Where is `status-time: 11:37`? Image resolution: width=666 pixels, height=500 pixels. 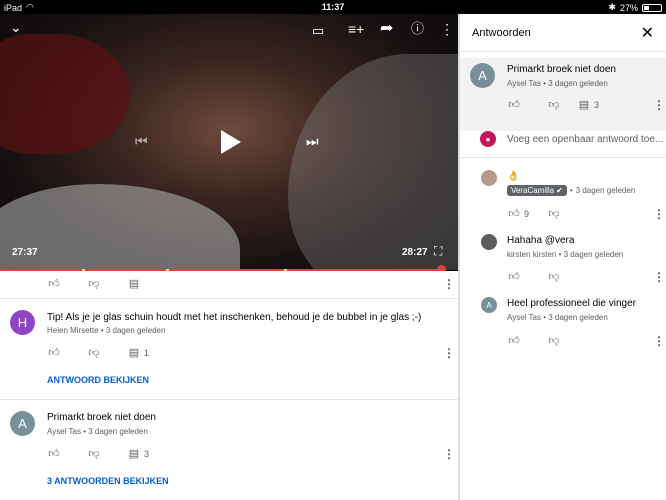
status-time: 11:37 is located at coordinates (333, 7).